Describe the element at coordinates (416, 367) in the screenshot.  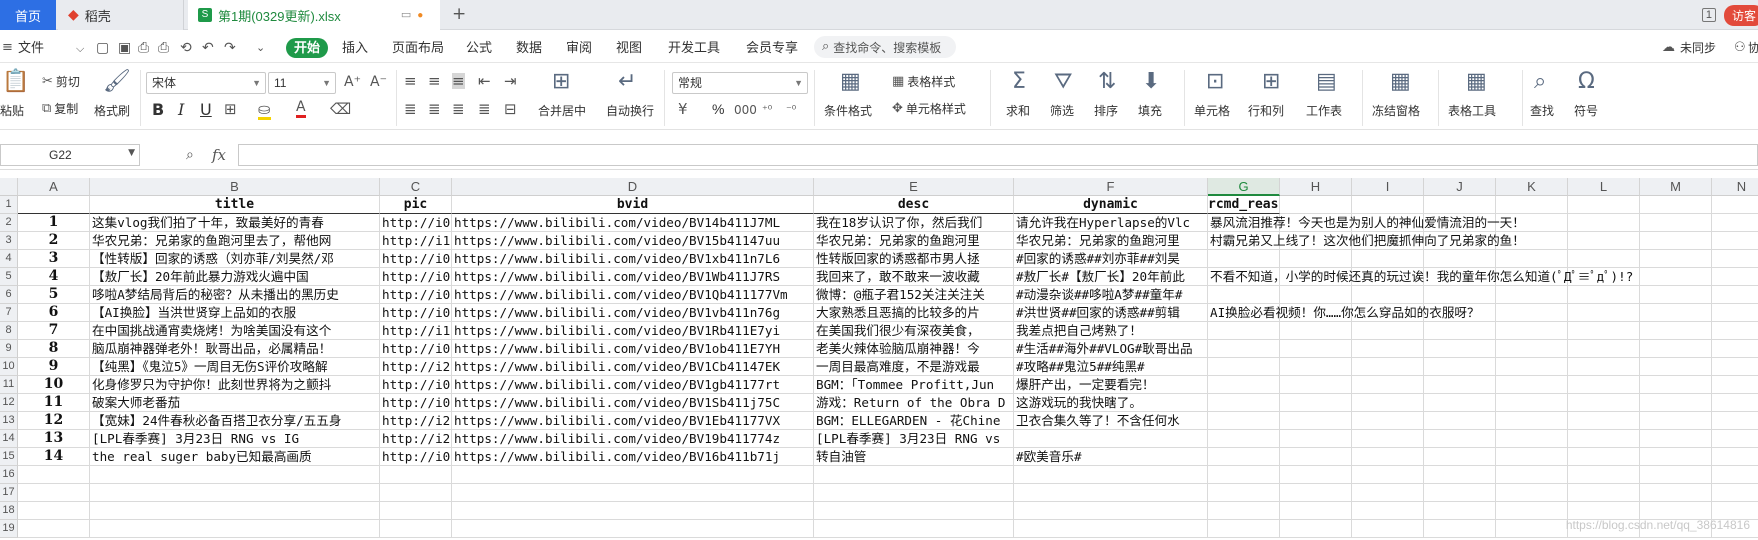
I see `cell-pic: http://i2` at that location.